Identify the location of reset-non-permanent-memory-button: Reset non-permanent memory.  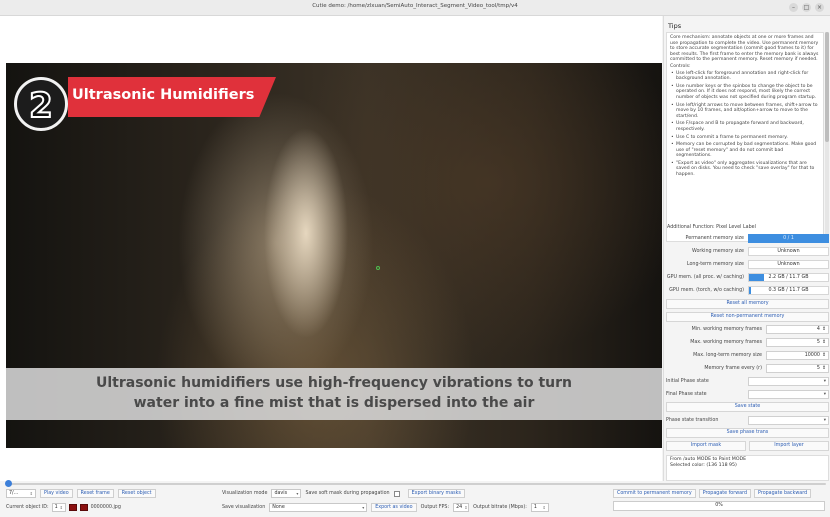
(747, 317).